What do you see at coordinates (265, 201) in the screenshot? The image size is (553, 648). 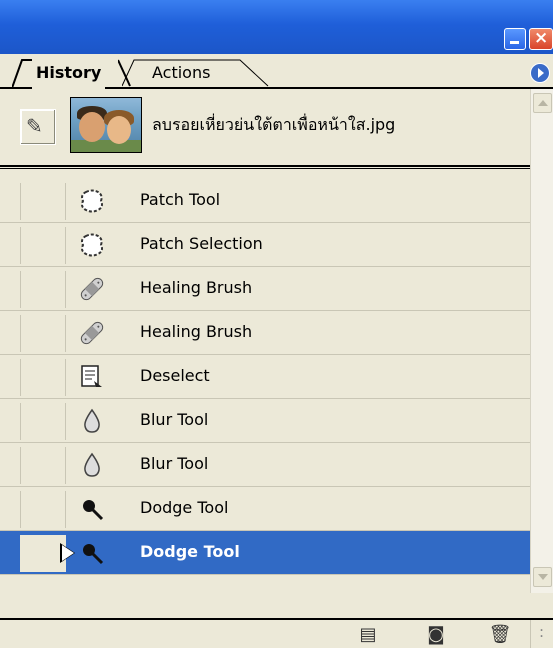 I see `history-state-row: Patch Tool` at bounding box center [265, 201].